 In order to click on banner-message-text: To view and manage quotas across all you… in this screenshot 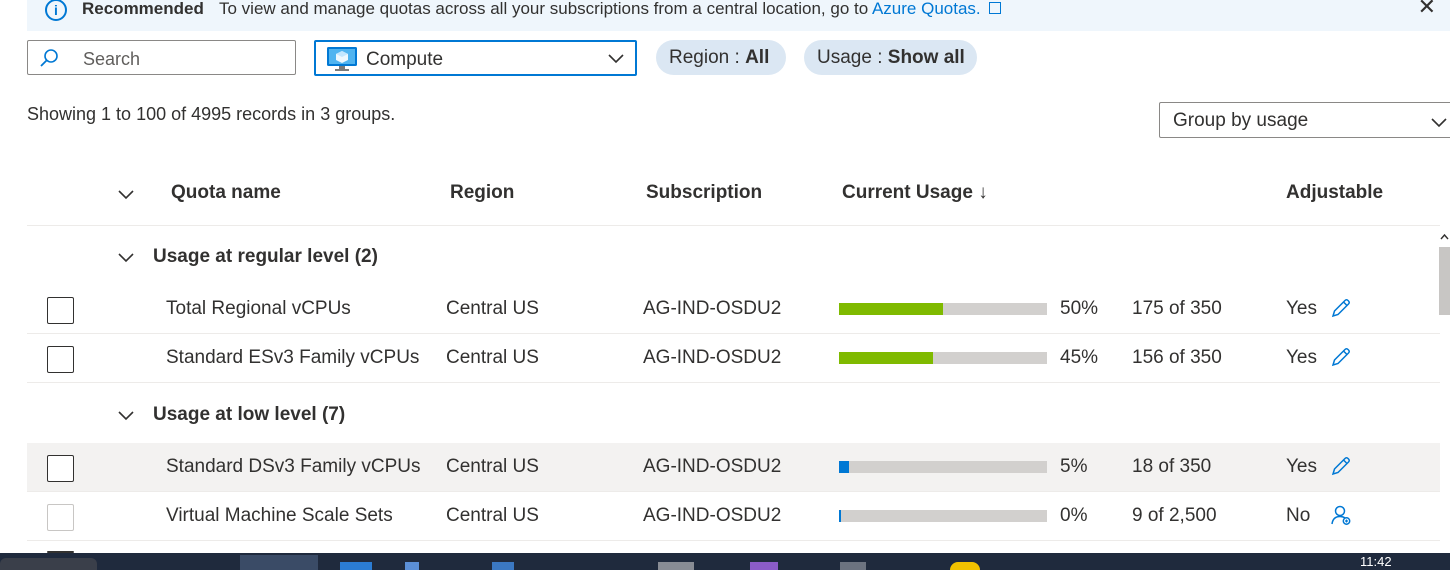, I will do `click(544, 9)`.